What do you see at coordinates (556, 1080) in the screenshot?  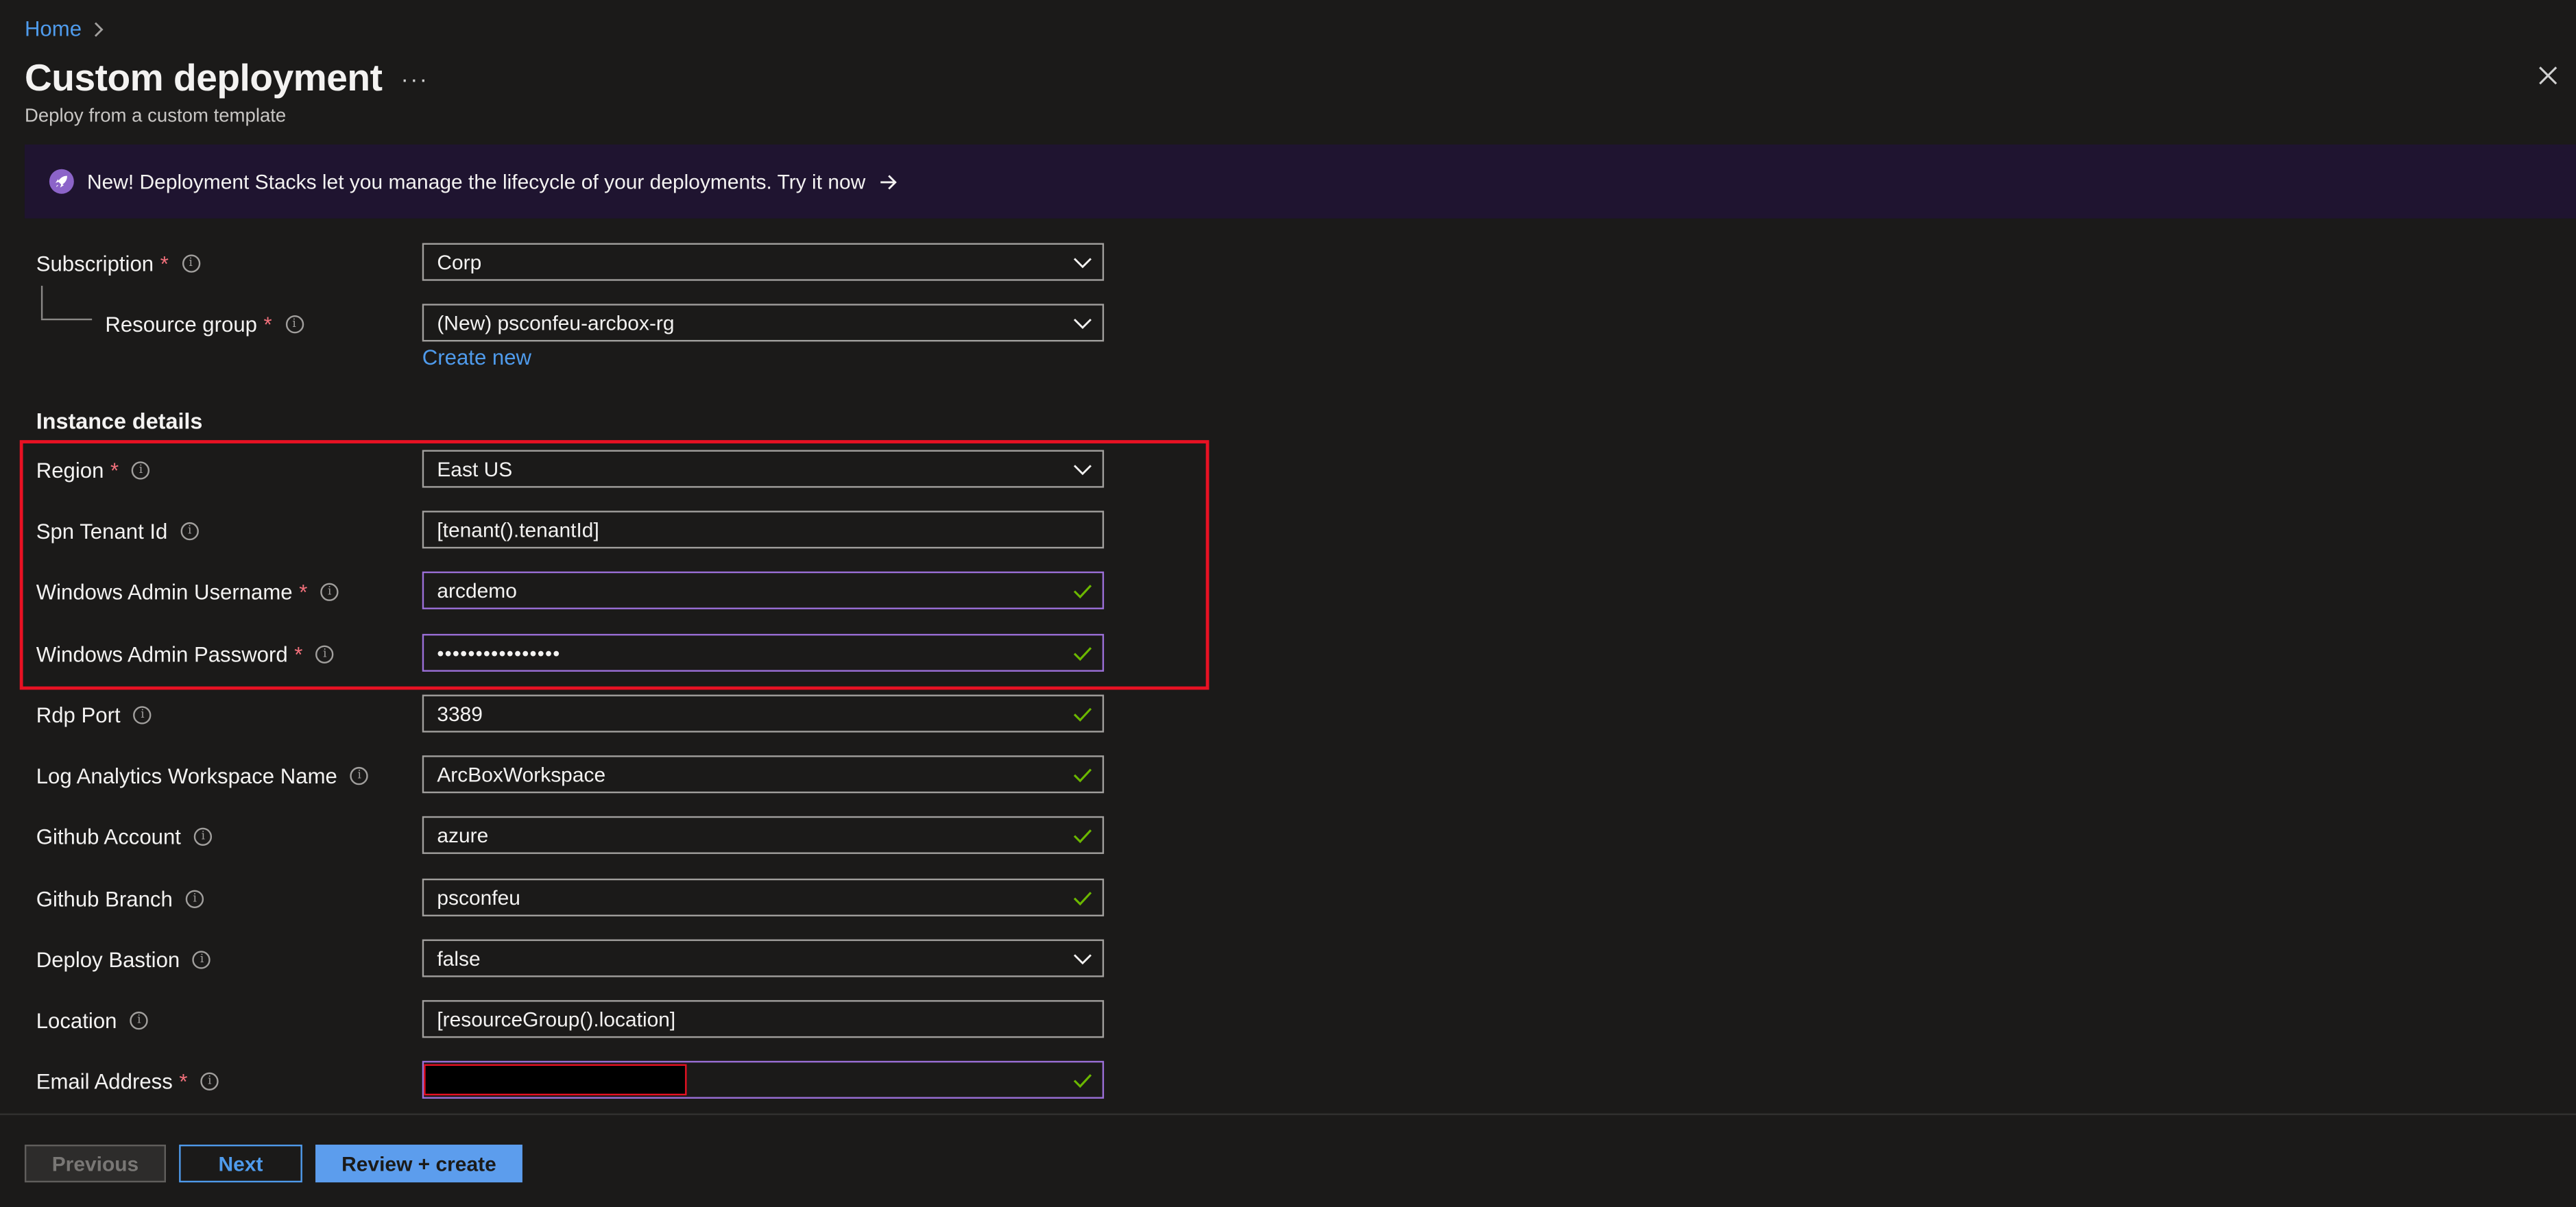 I see `redaction-box` at bounding box center [556, 1080].